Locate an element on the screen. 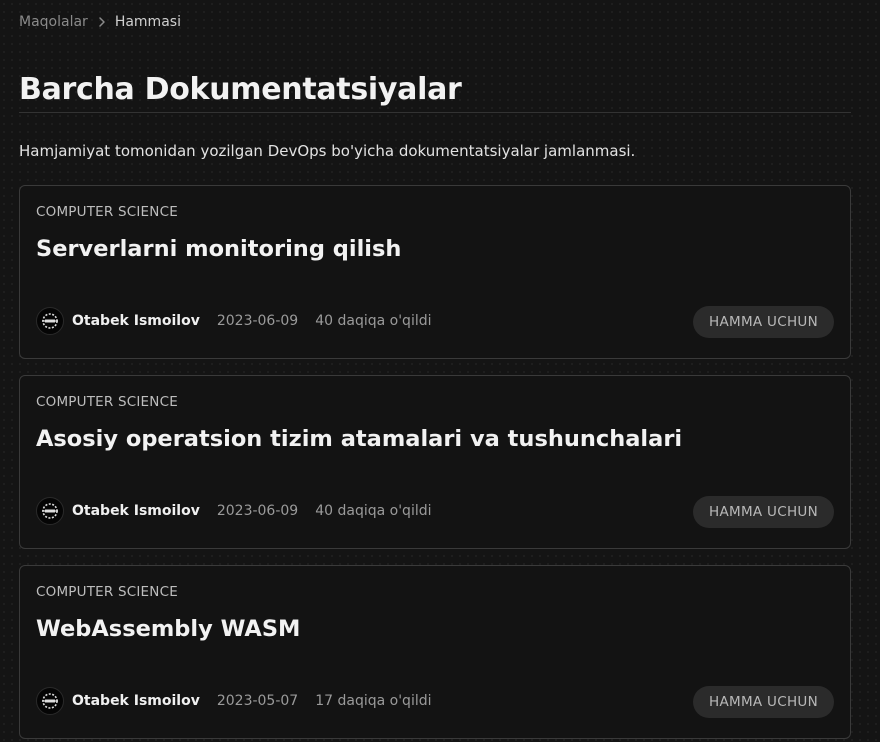 The image size is (880, 742). article-title: Serverlarni monitoring qilish is located at coordinates (218, 249).